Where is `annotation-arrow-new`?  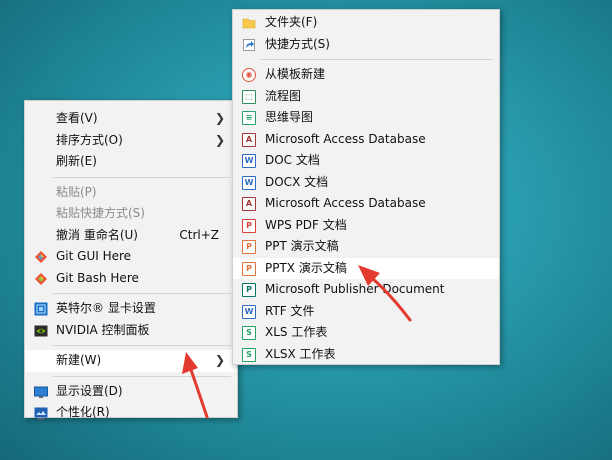 annotation-arrow-new is located at coordinates (195, 385).